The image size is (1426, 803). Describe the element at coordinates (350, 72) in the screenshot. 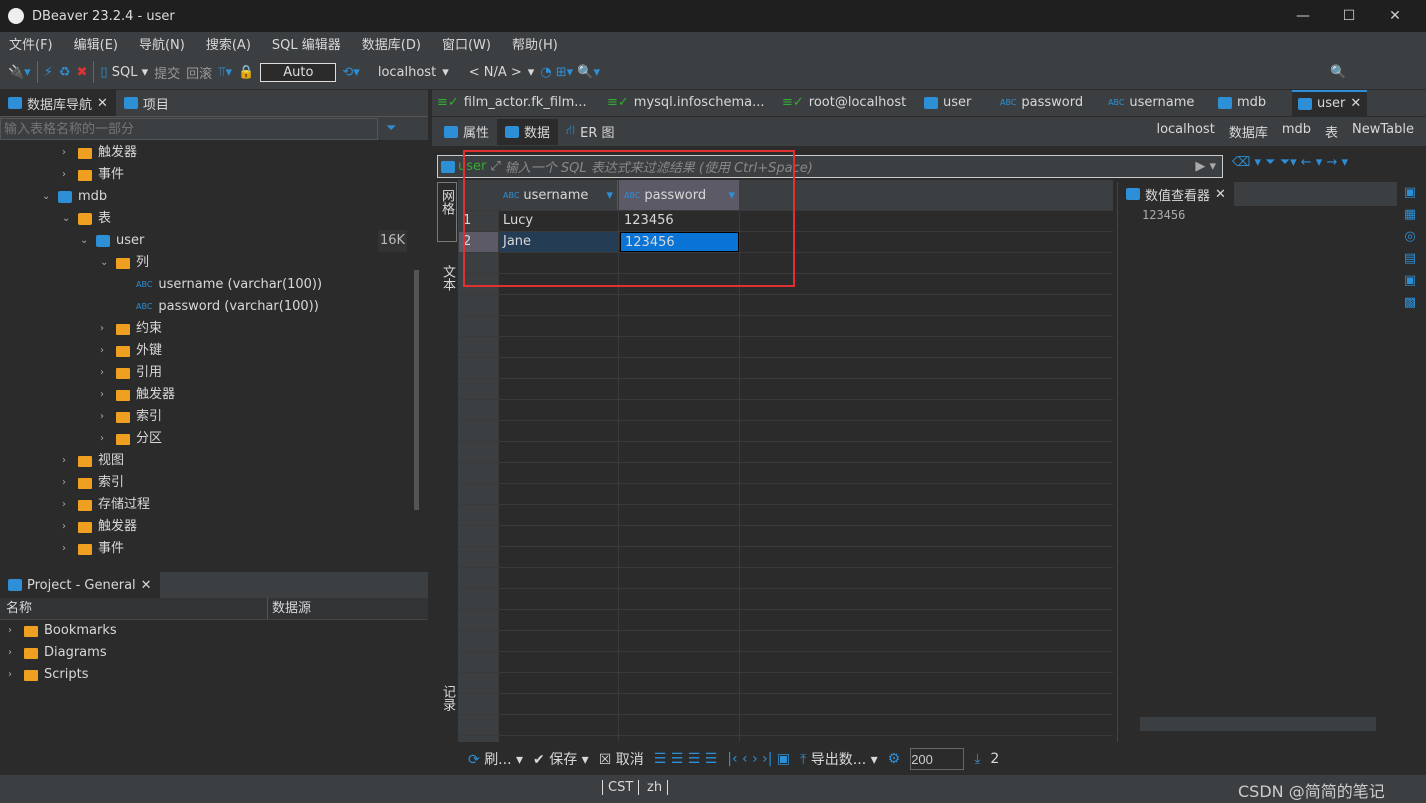

I see `history-icon: ⟲▾` at that location.